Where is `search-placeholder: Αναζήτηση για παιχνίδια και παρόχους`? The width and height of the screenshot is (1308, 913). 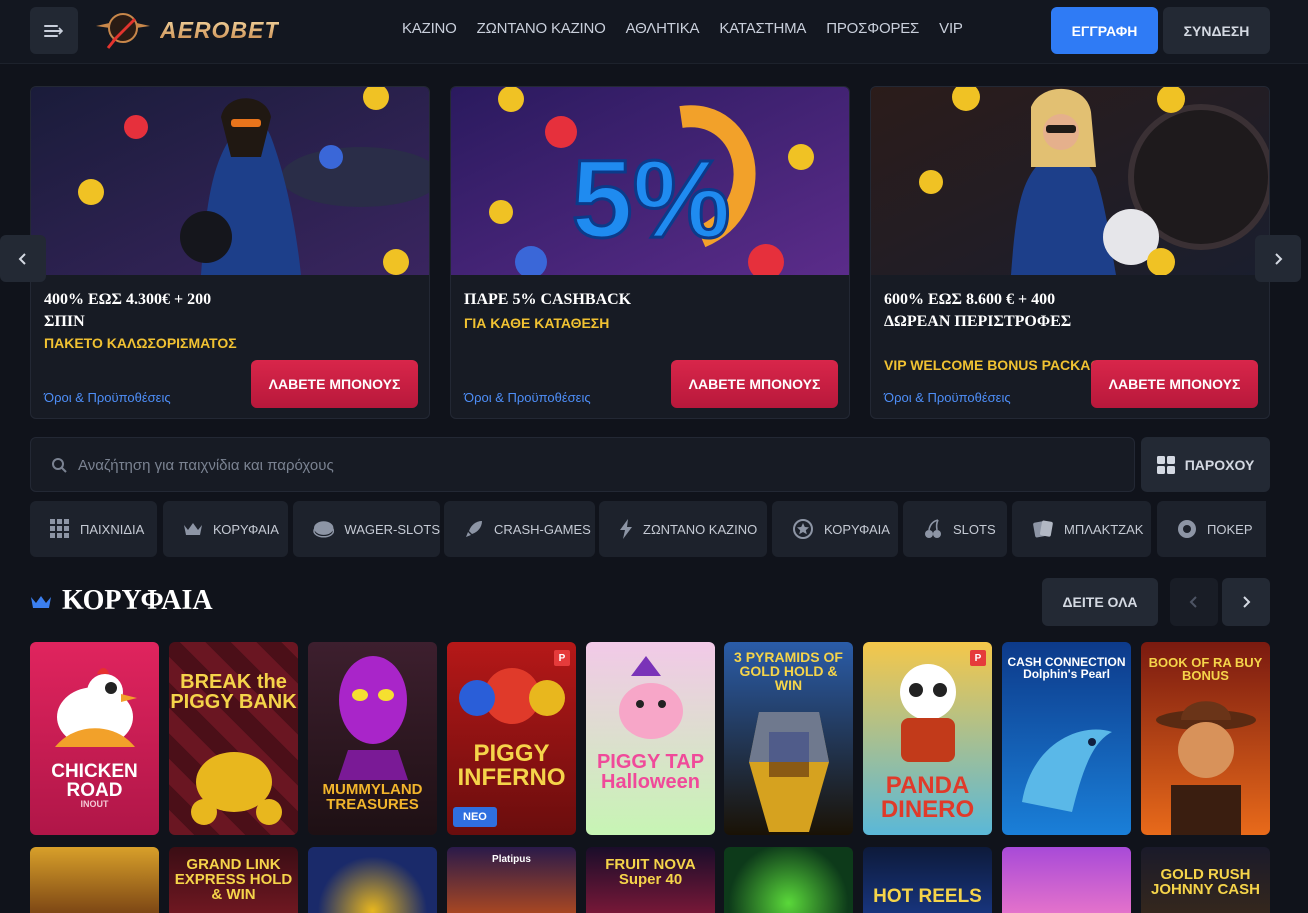 search-placeholder: Αναζήτηση για παιχνίδια και παρόχους is located at coordinates (206, 465).